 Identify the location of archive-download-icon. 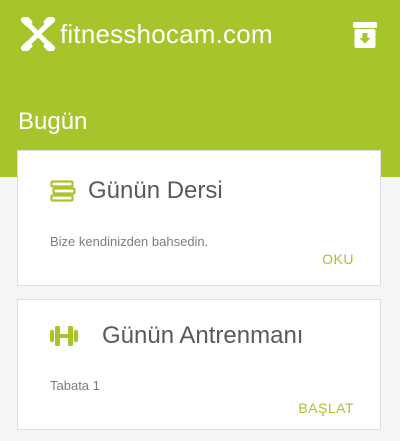
(365, 35).